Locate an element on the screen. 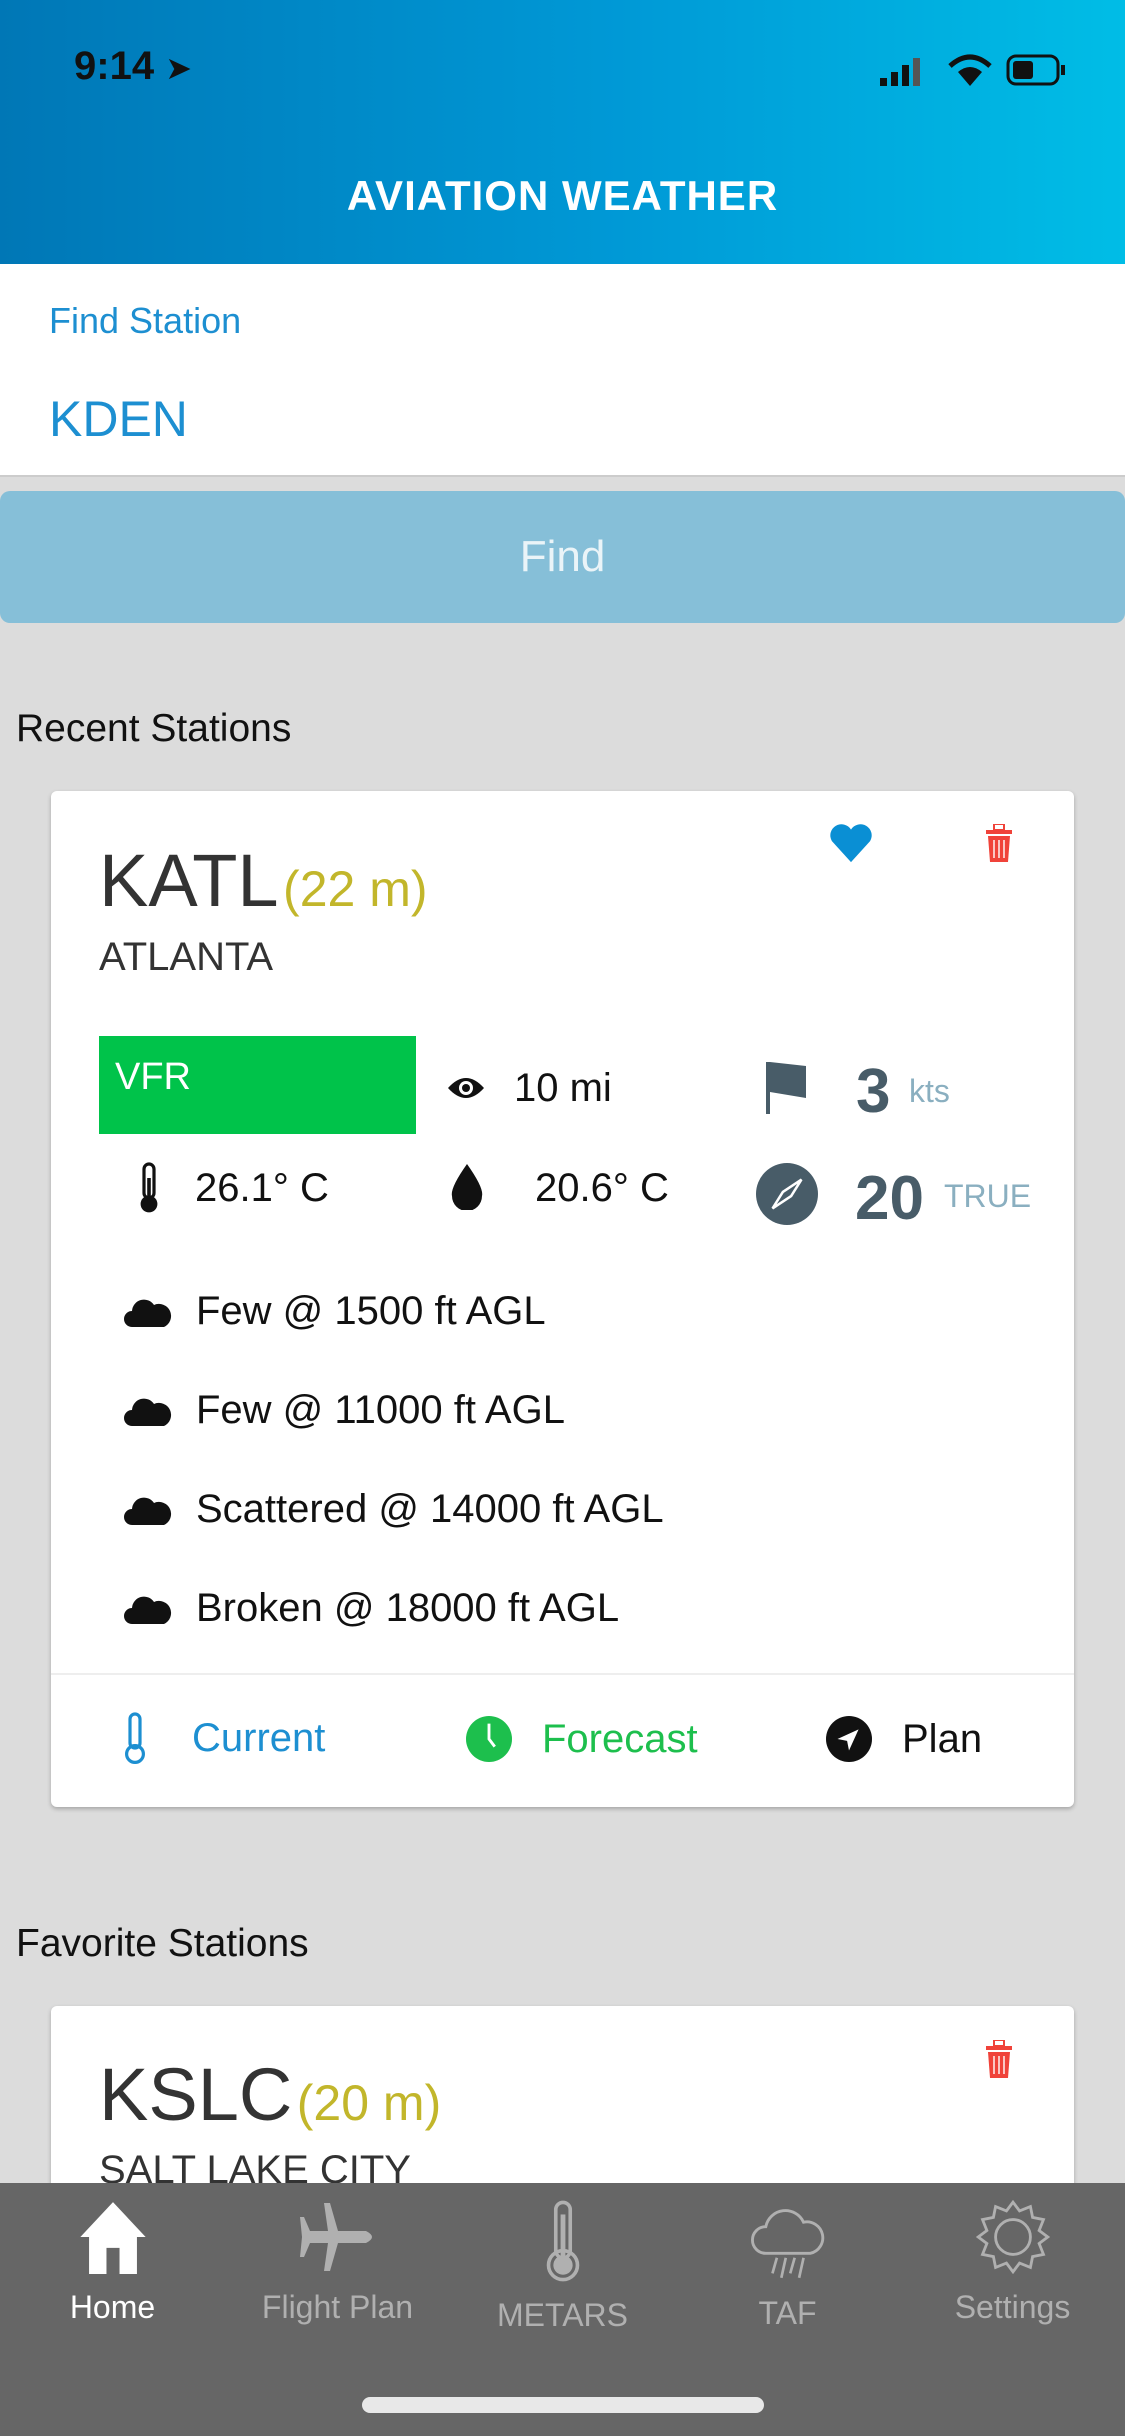  find-button: Find is located at coordinates (562, 557).